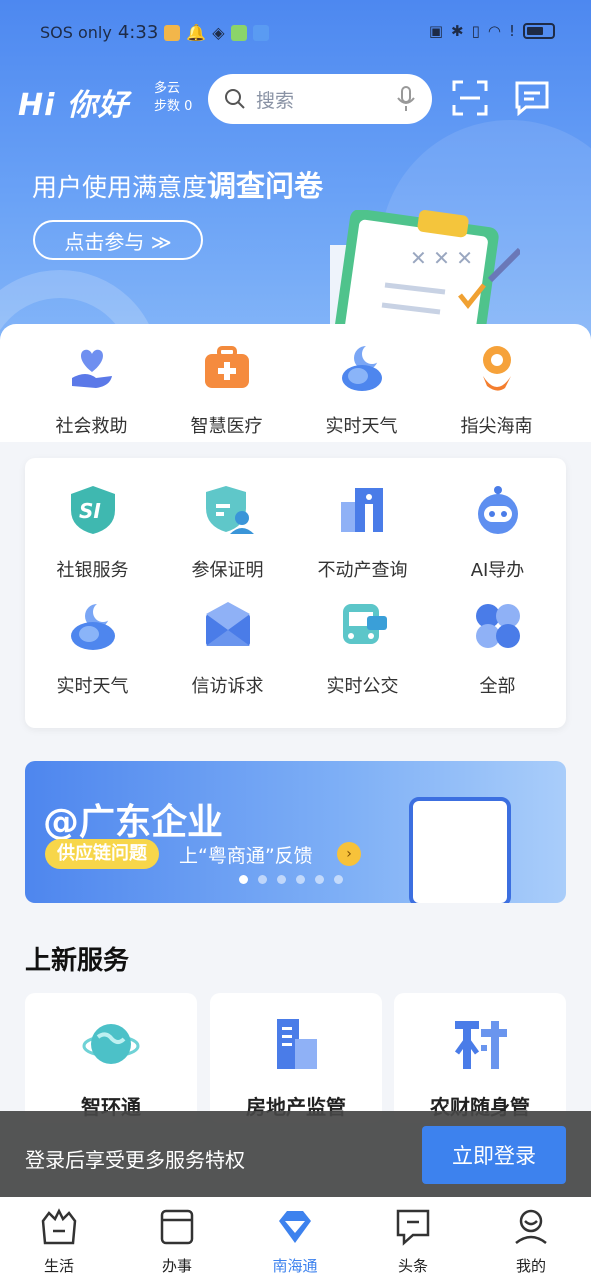  I want to click on service-petition: 信访诉求, so click(227, 649).